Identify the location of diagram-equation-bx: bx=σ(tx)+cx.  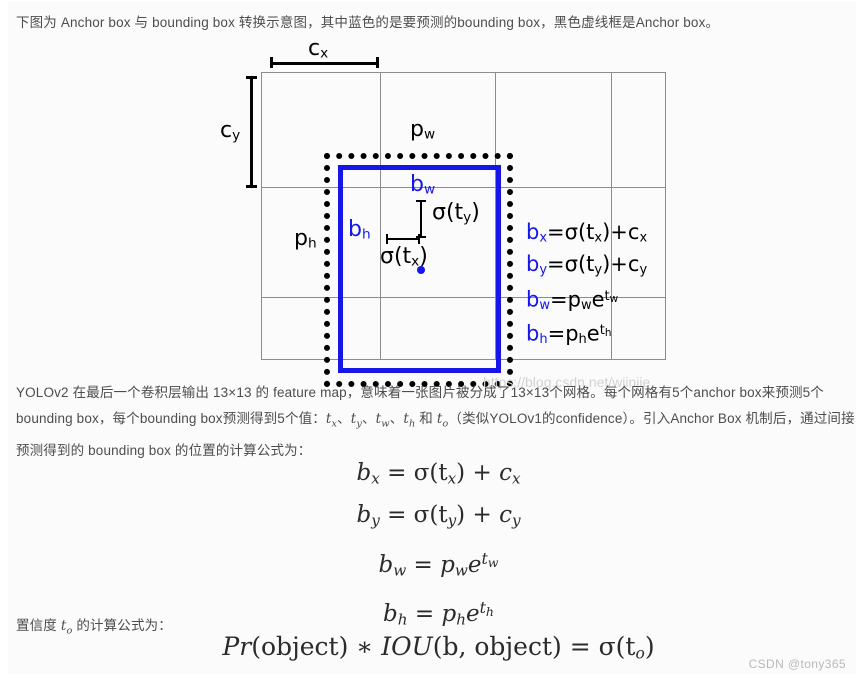
(587, 233).